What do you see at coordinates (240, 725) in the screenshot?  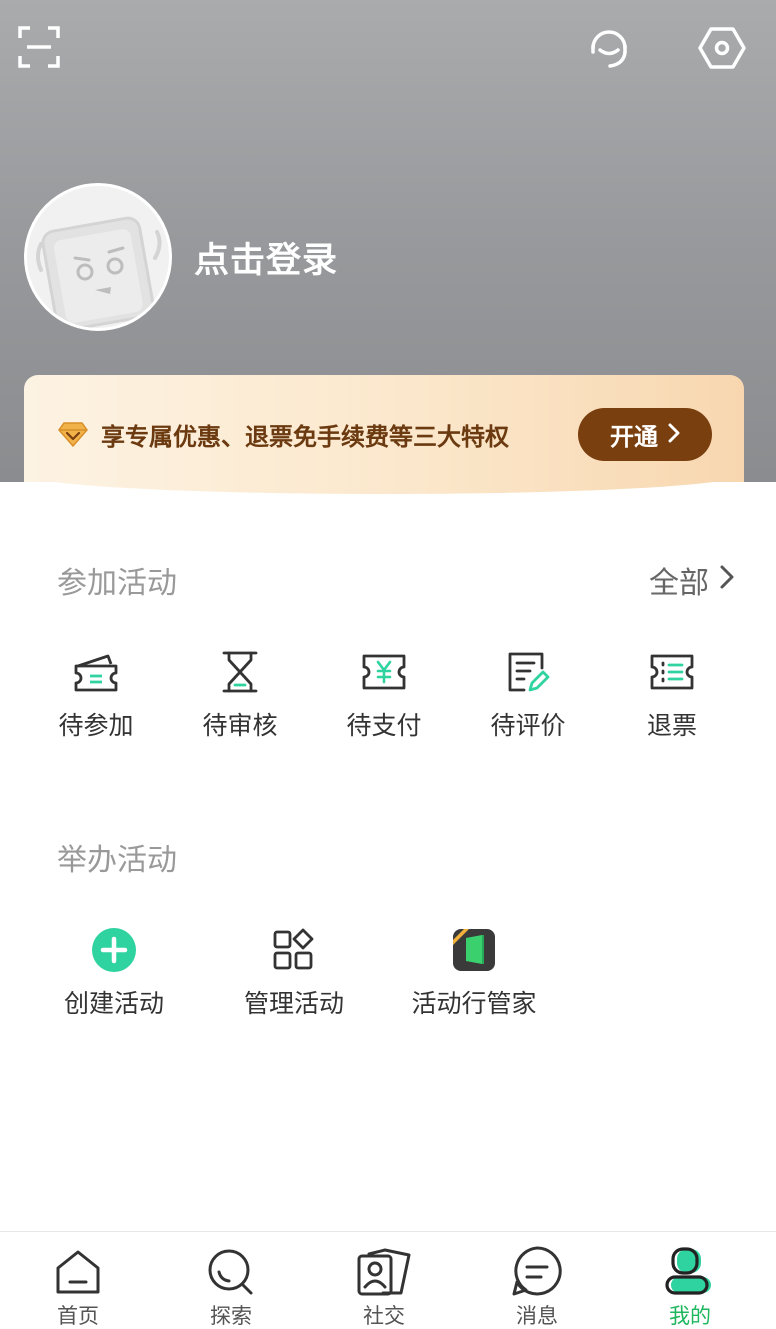 I see `pending-review-label: 待审核` at bounding box center [240, 725].